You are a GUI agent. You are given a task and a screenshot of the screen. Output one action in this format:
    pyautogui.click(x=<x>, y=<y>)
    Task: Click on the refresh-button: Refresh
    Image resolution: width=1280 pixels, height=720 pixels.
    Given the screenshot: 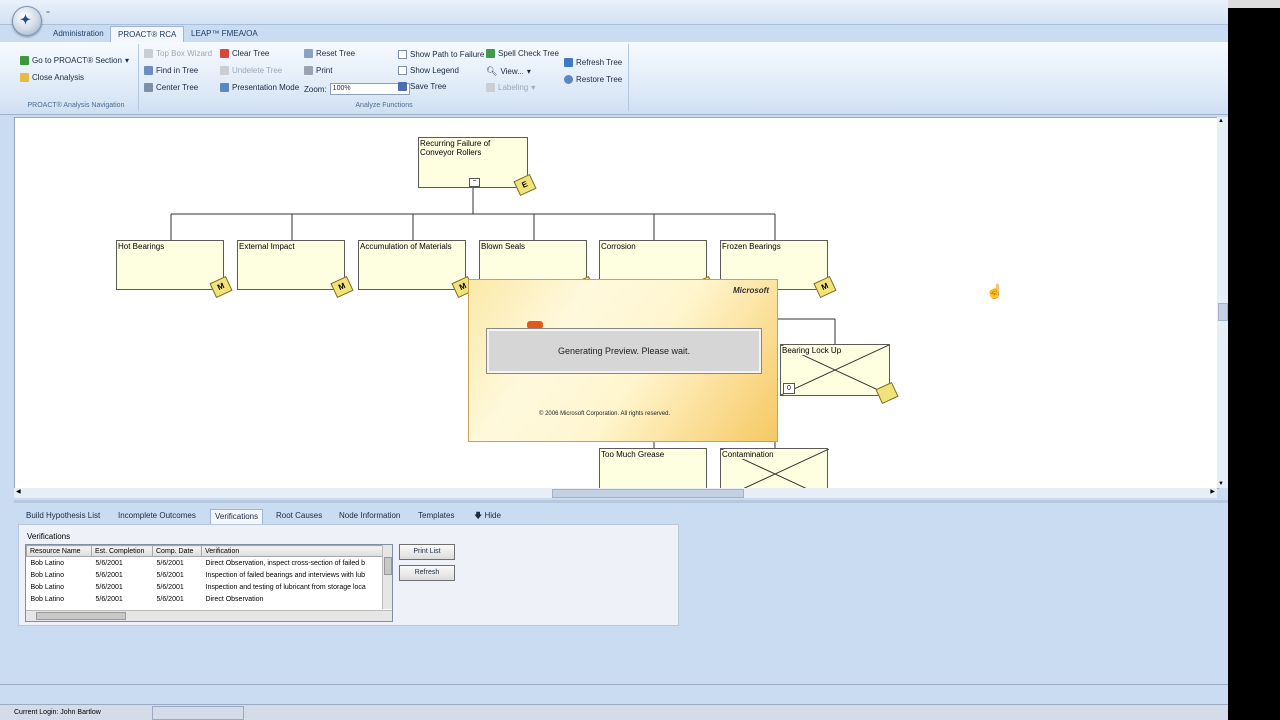 What is the action you would take?
    pyautogui.click(x=427, y=573)
    